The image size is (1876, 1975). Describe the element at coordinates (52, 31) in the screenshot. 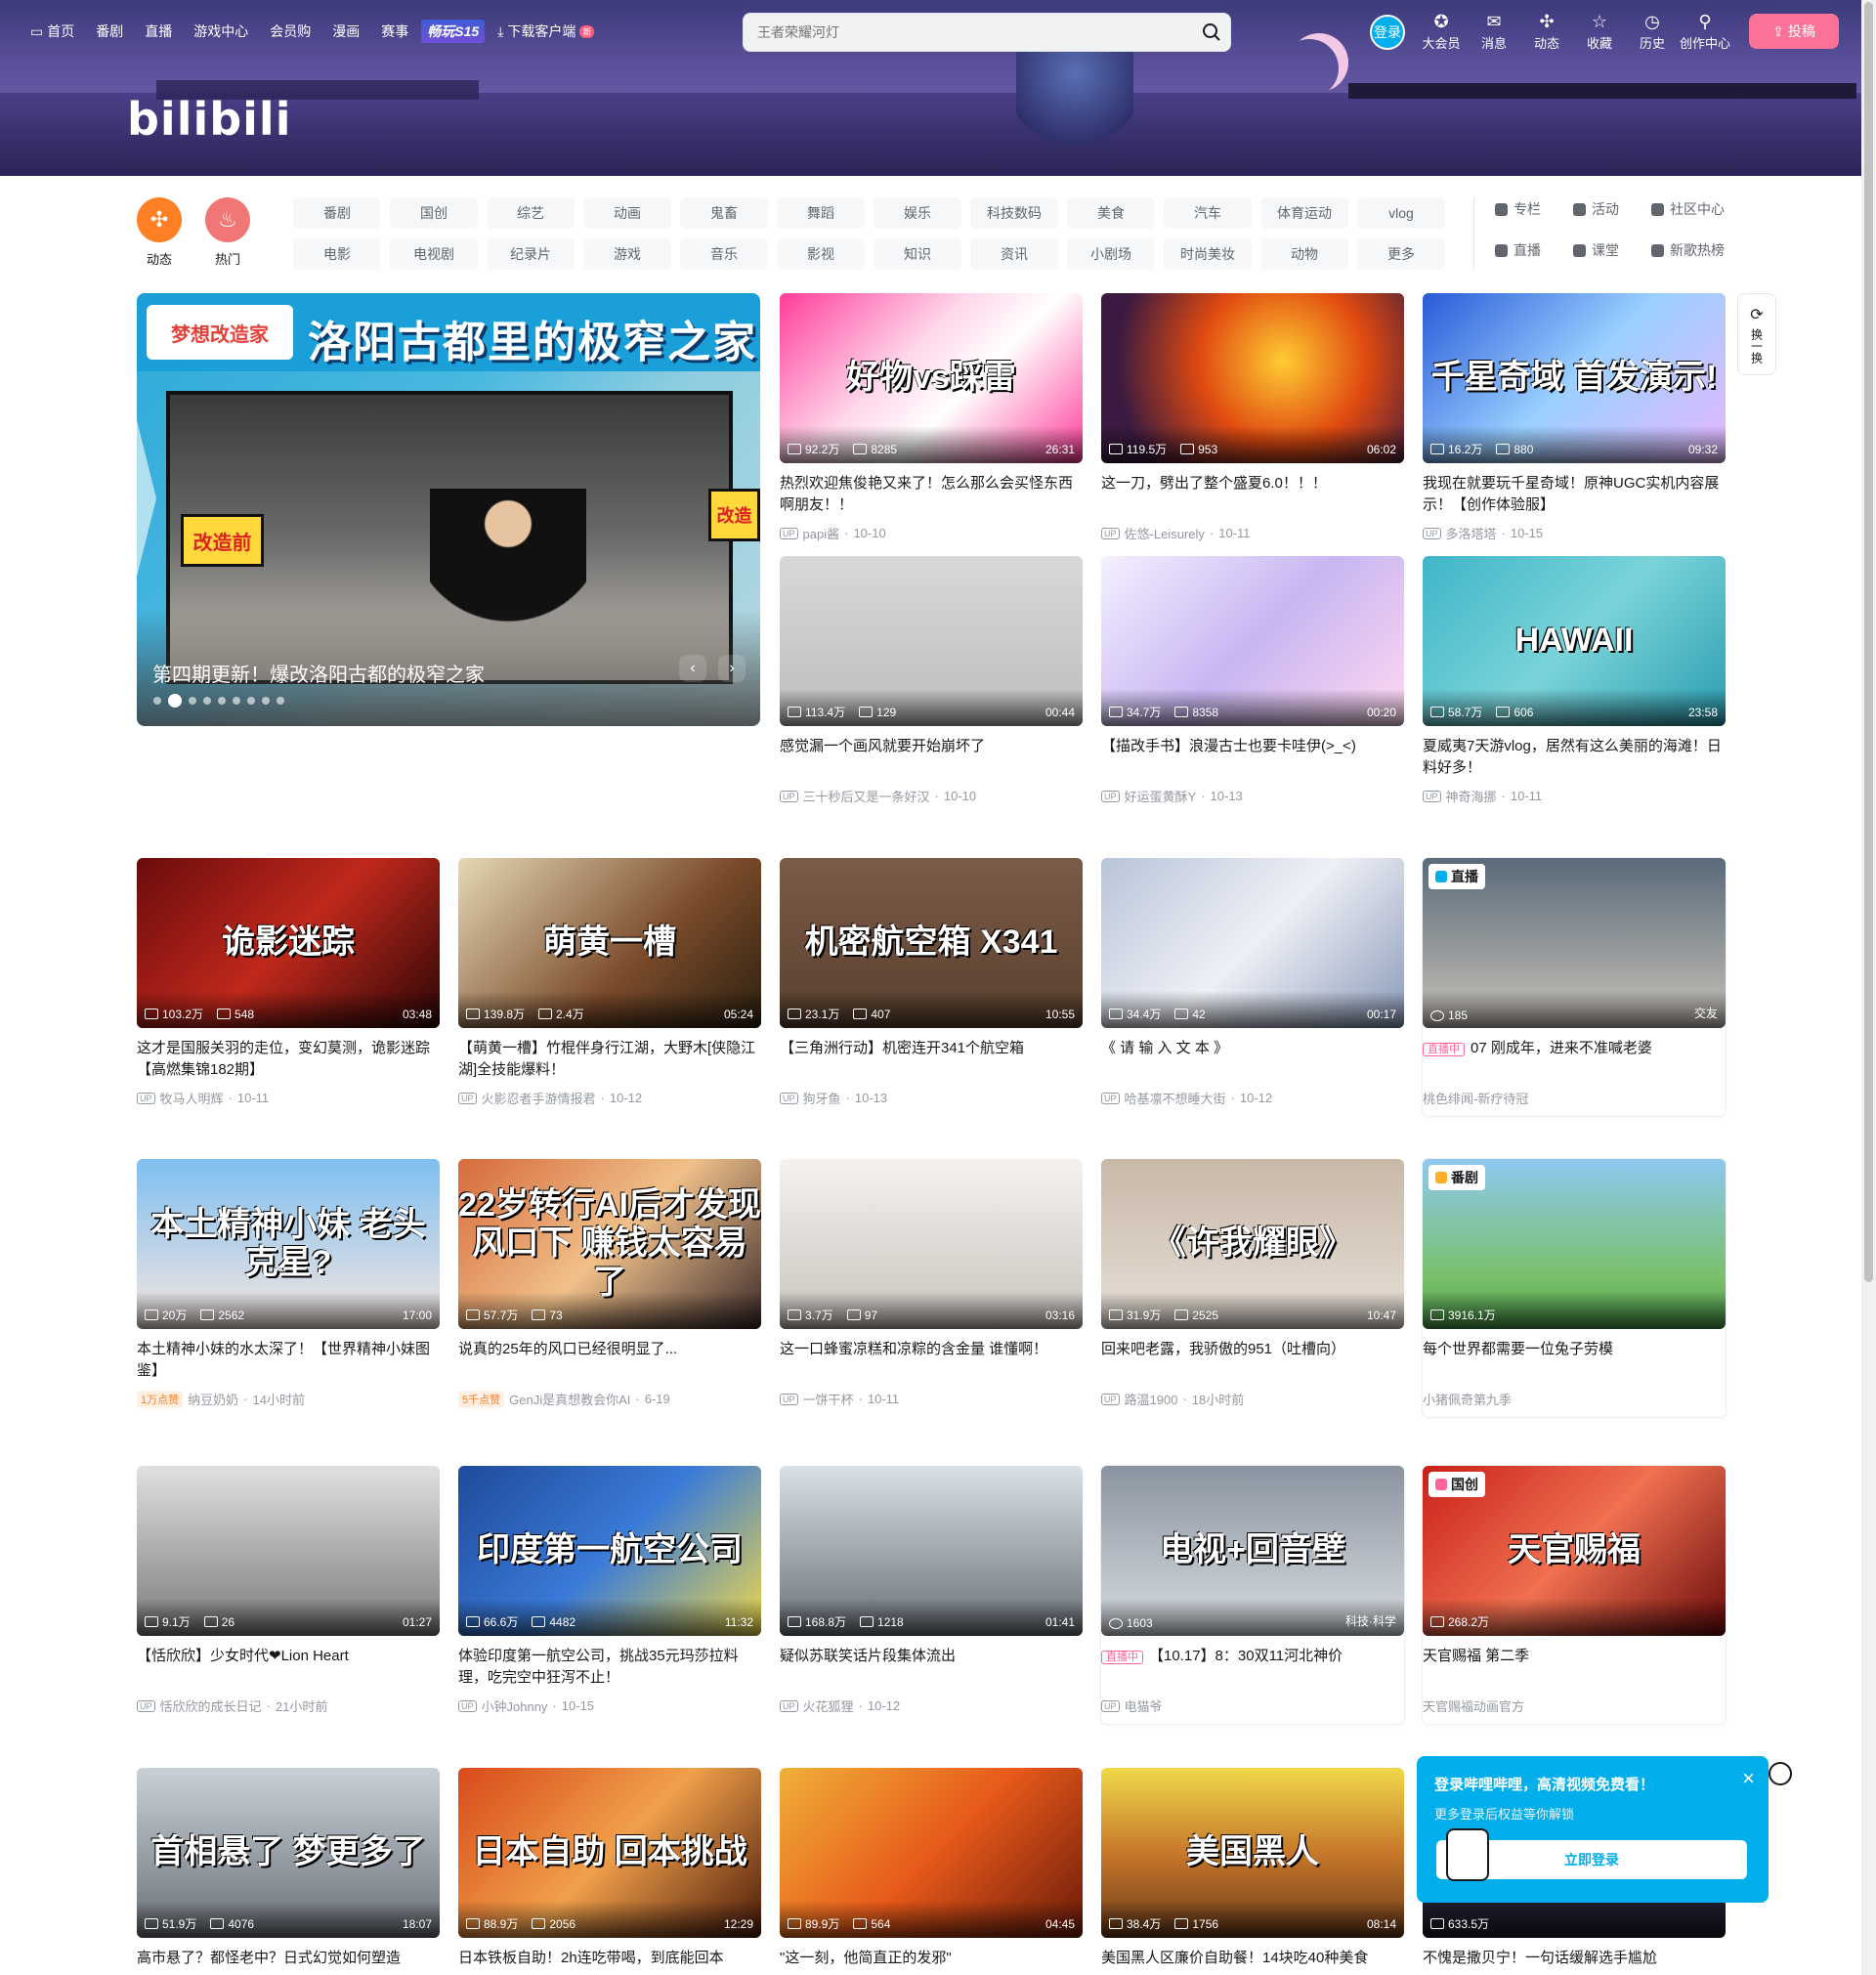

I see `nav-item: ▭ 首页` at that location.